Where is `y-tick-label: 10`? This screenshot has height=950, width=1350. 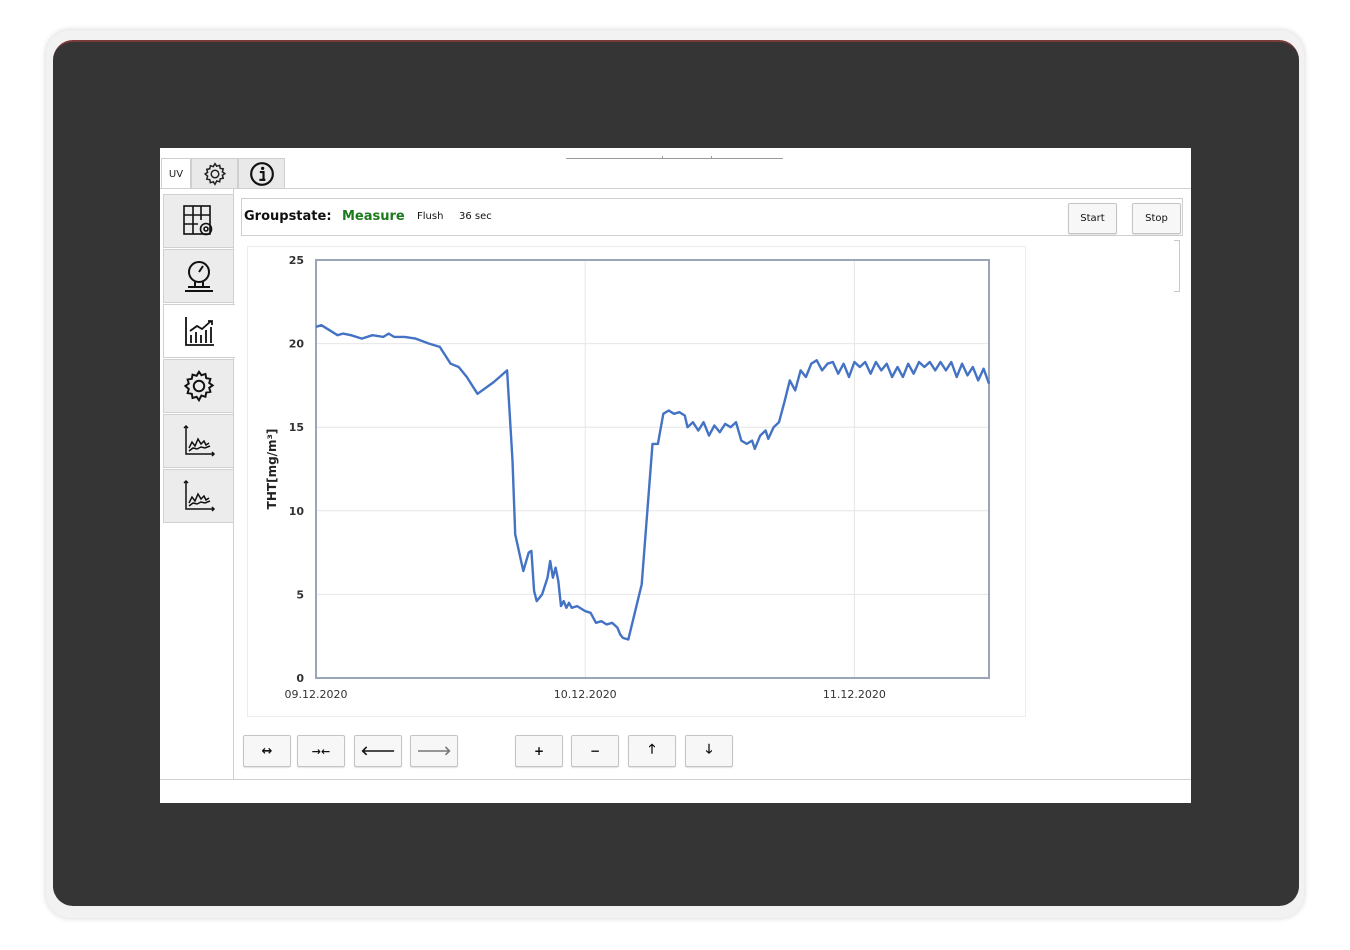
y-tick-label: 10 is located at coordinates (297, 511).